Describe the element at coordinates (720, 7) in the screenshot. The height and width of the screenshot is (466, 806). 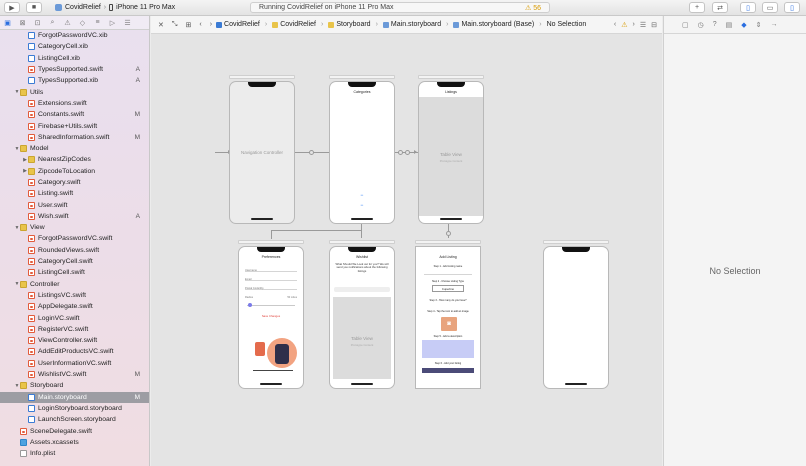
I see `code-review-button: ⇄` at that location.